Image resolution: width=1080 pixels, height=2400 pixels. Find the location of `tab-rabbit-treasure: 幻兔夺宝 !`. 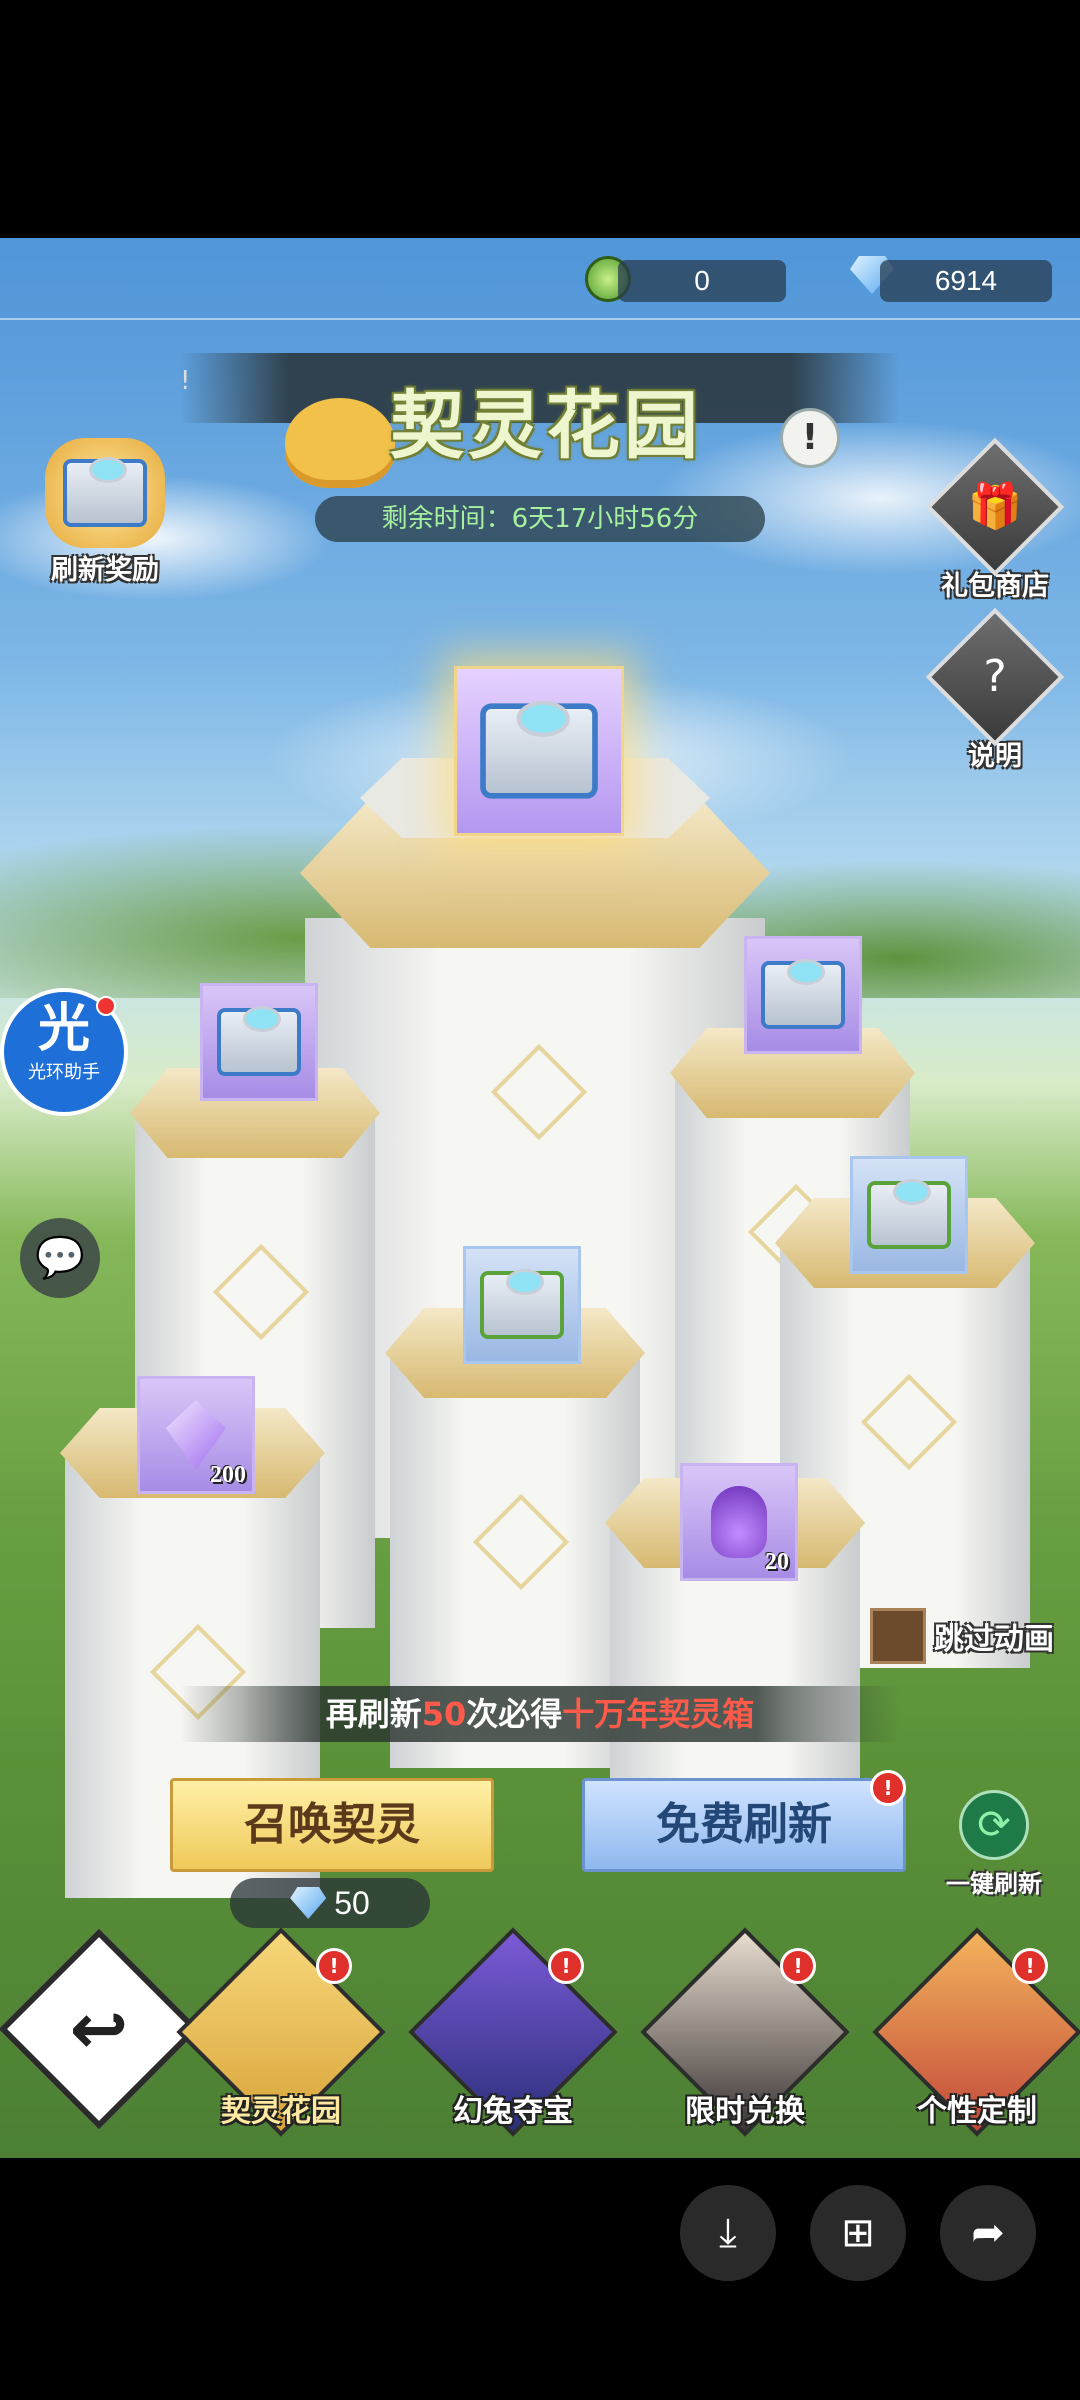

tab-rabbit-treasure: 幻兔夺宝 ! is located at coordinates (513, 2032).